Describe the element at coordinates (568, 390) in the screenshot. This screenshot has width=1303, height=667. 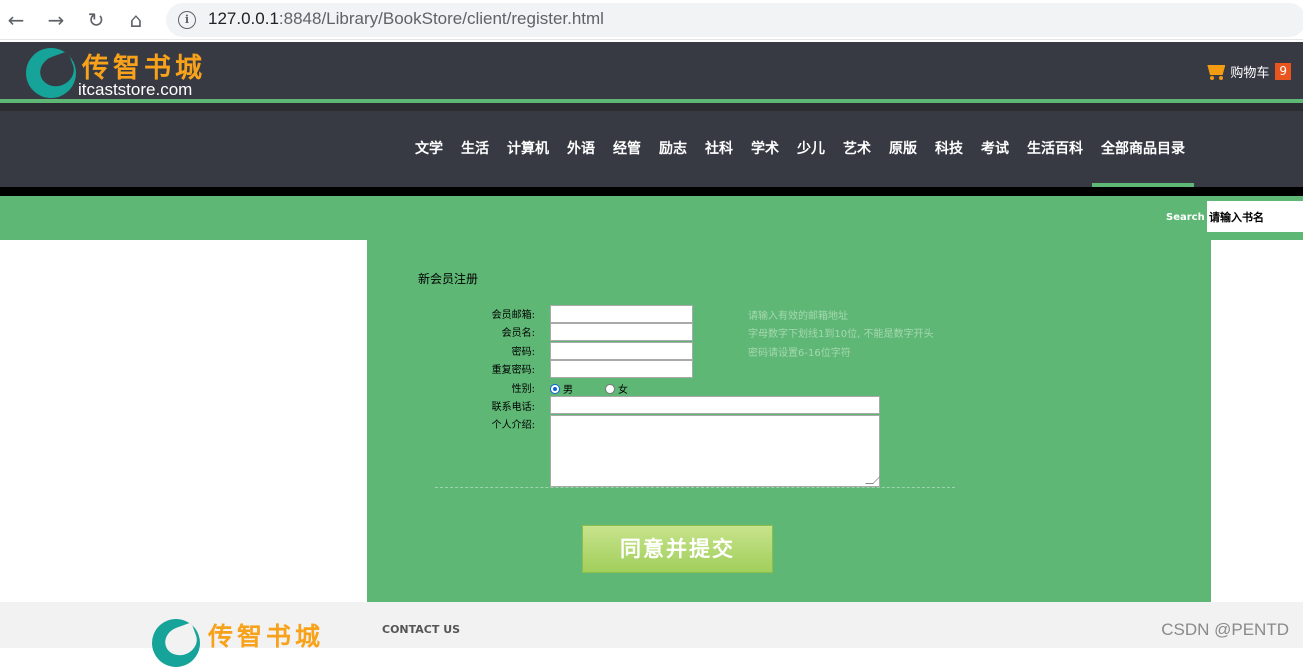
I see `gender-male-label: 男` at that location.